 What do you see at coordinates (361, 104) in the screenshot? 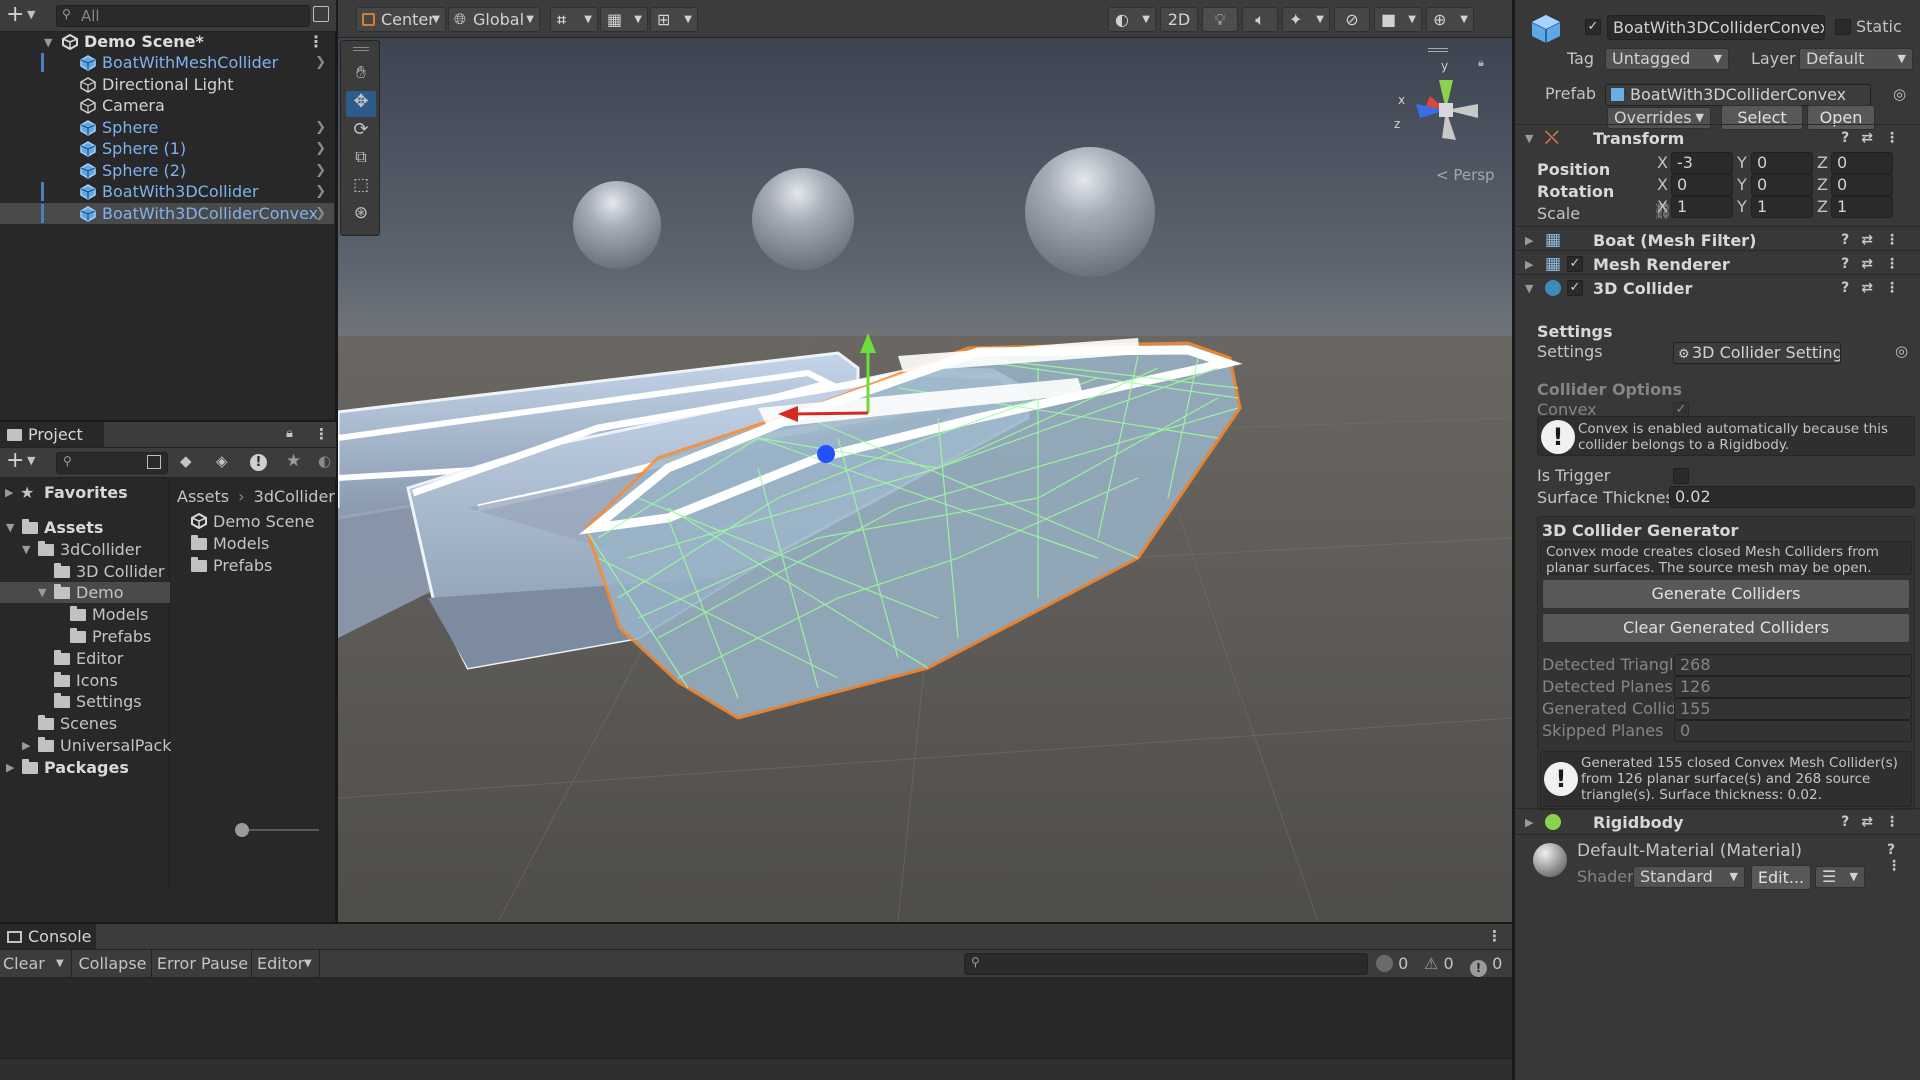
I see `move-tool-icon: ✥` at bounding box center [361, 104].